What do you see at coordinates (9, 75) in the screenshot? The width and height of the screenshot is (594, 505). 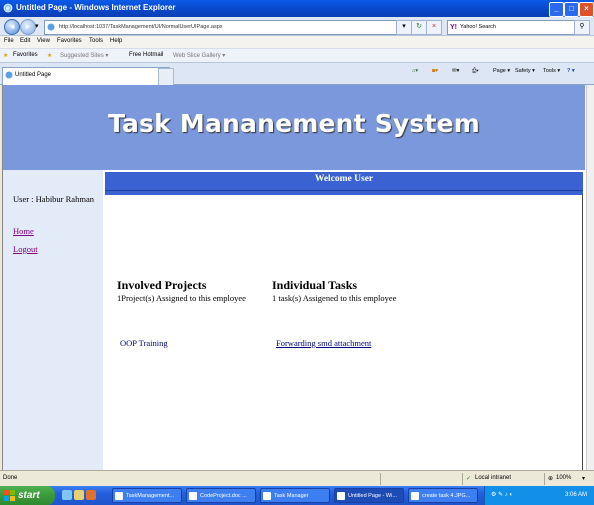 I see `tab-page-icon` at bounding box center [9, 75].